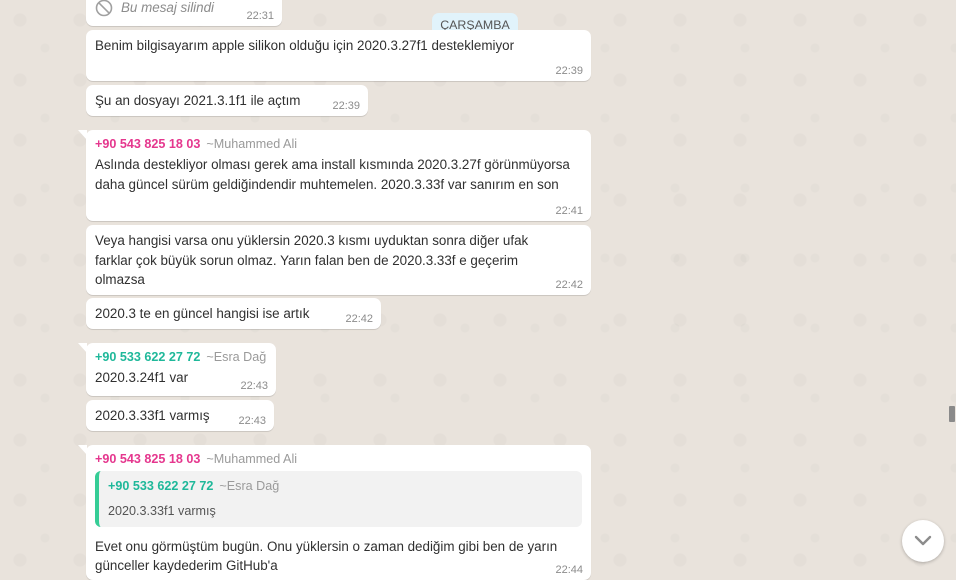 The height and width of the screenshot is (580, 956). Describe the element at coordinates (249, 486) in the screenshot. I see `quoted-sender-name: ~Esra Dağ` at that location.